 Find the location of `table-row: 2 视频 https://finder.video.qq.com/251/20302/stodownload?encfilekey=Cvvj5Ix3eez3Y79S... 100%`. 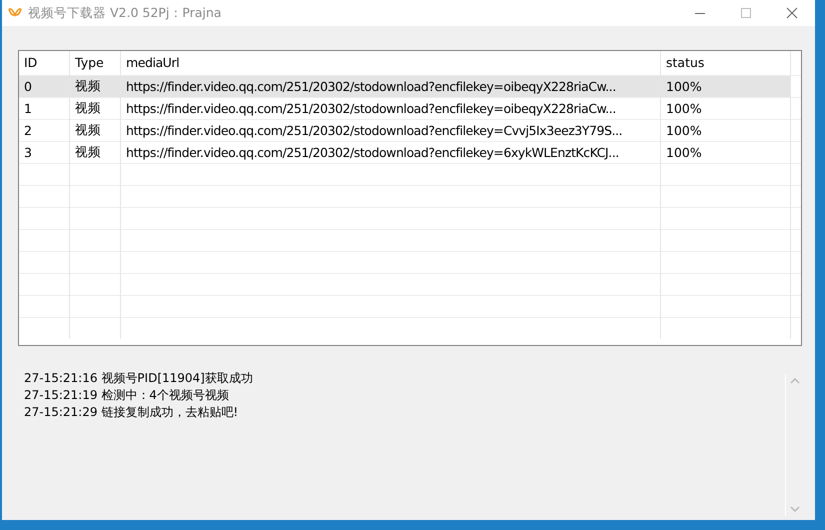

table-row: 2 视频 https://finder.video.qq.com/251/20302/stodownload?encfilekey=Cvvj5Ix3eez3Y79S... 100% is located at coordinates (410, 130).